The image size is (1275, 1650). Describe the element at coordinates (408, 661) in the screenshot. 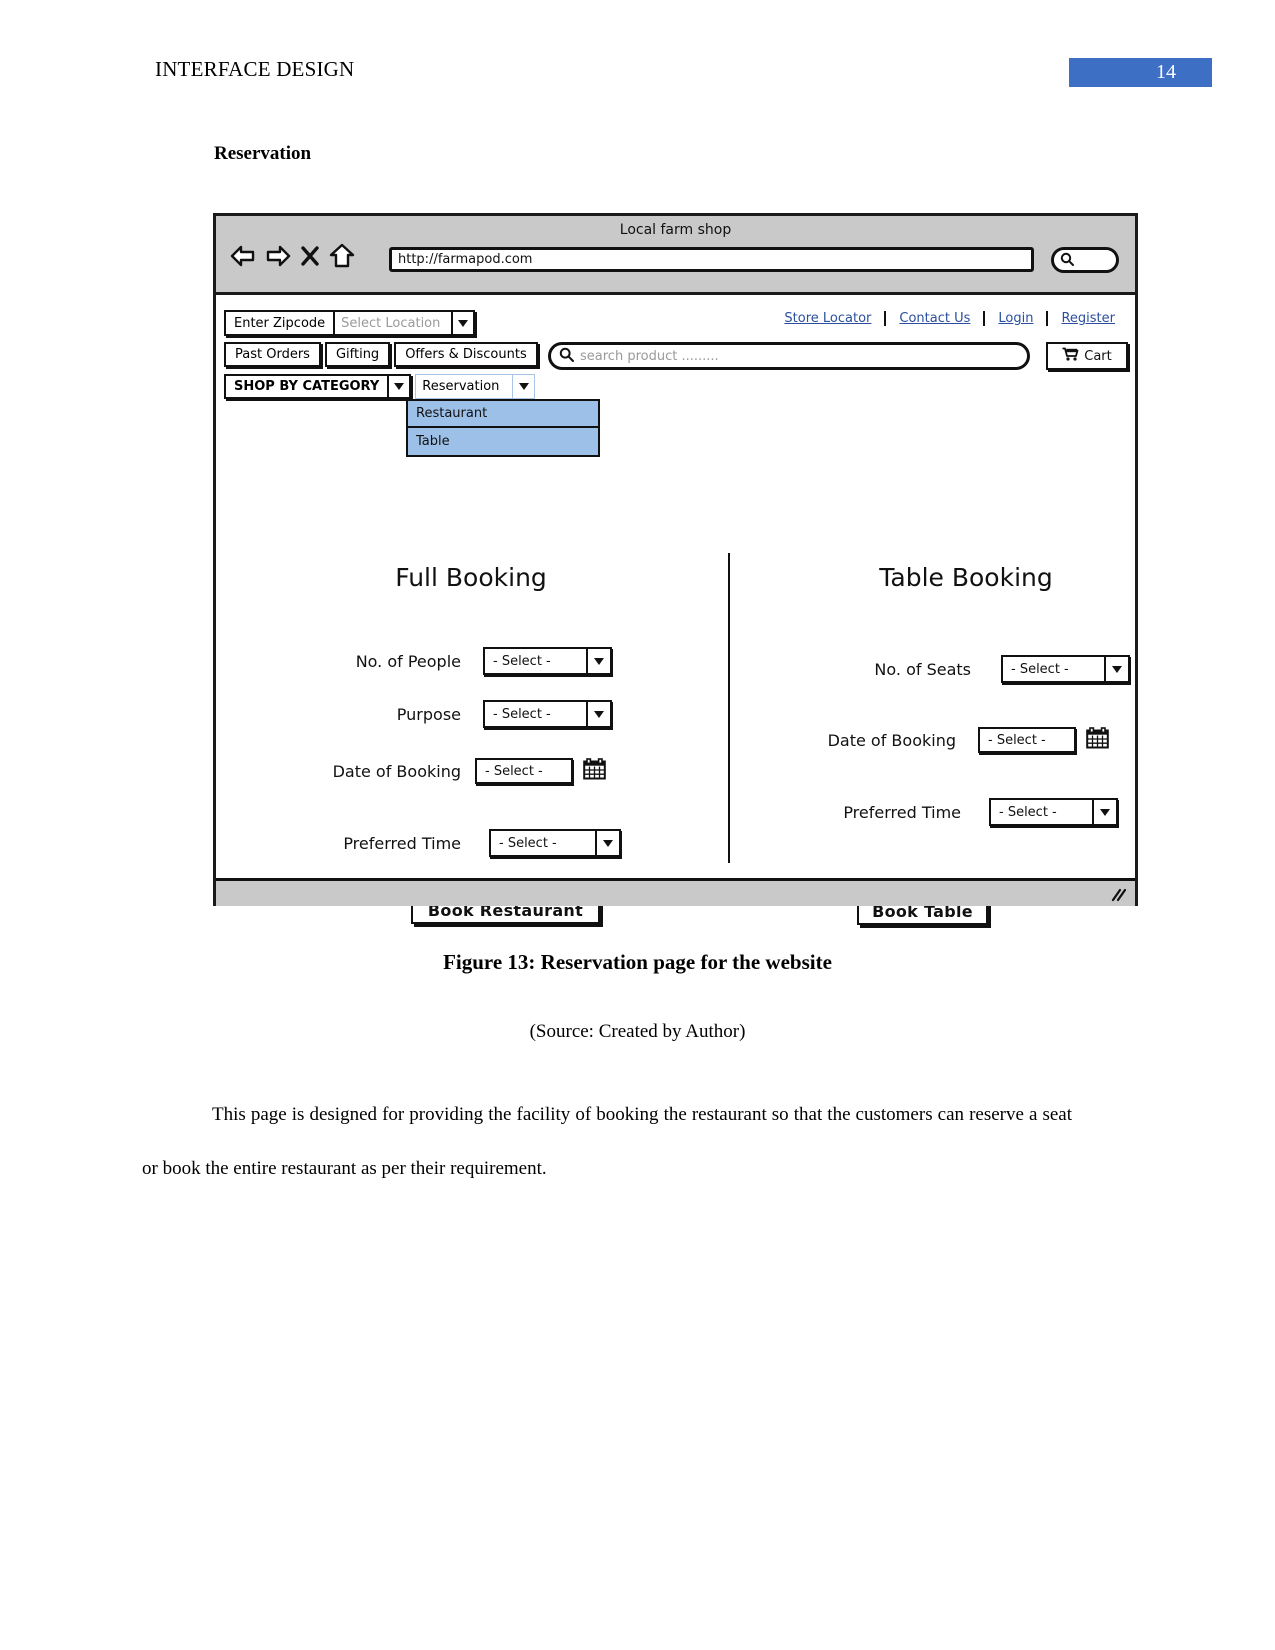

I see `field-label: No. of People` at that location.